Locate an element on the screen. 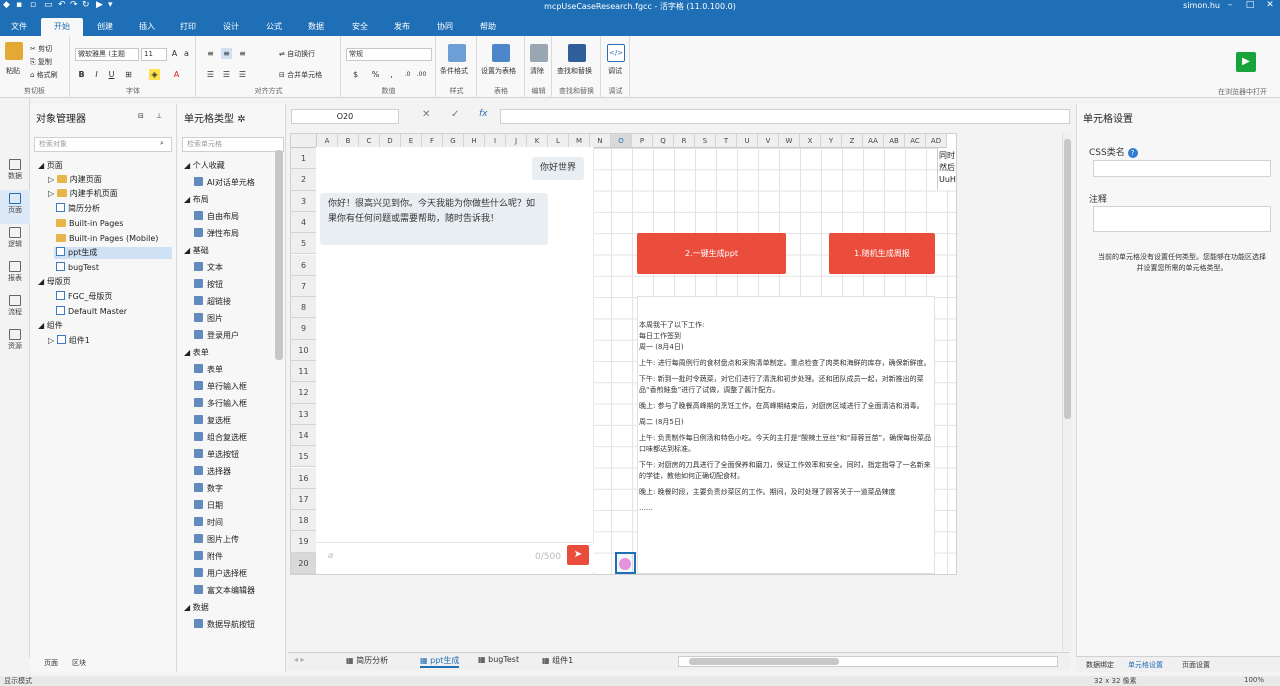  cancel-icon: ✕ is located at coordinates (426, 114).